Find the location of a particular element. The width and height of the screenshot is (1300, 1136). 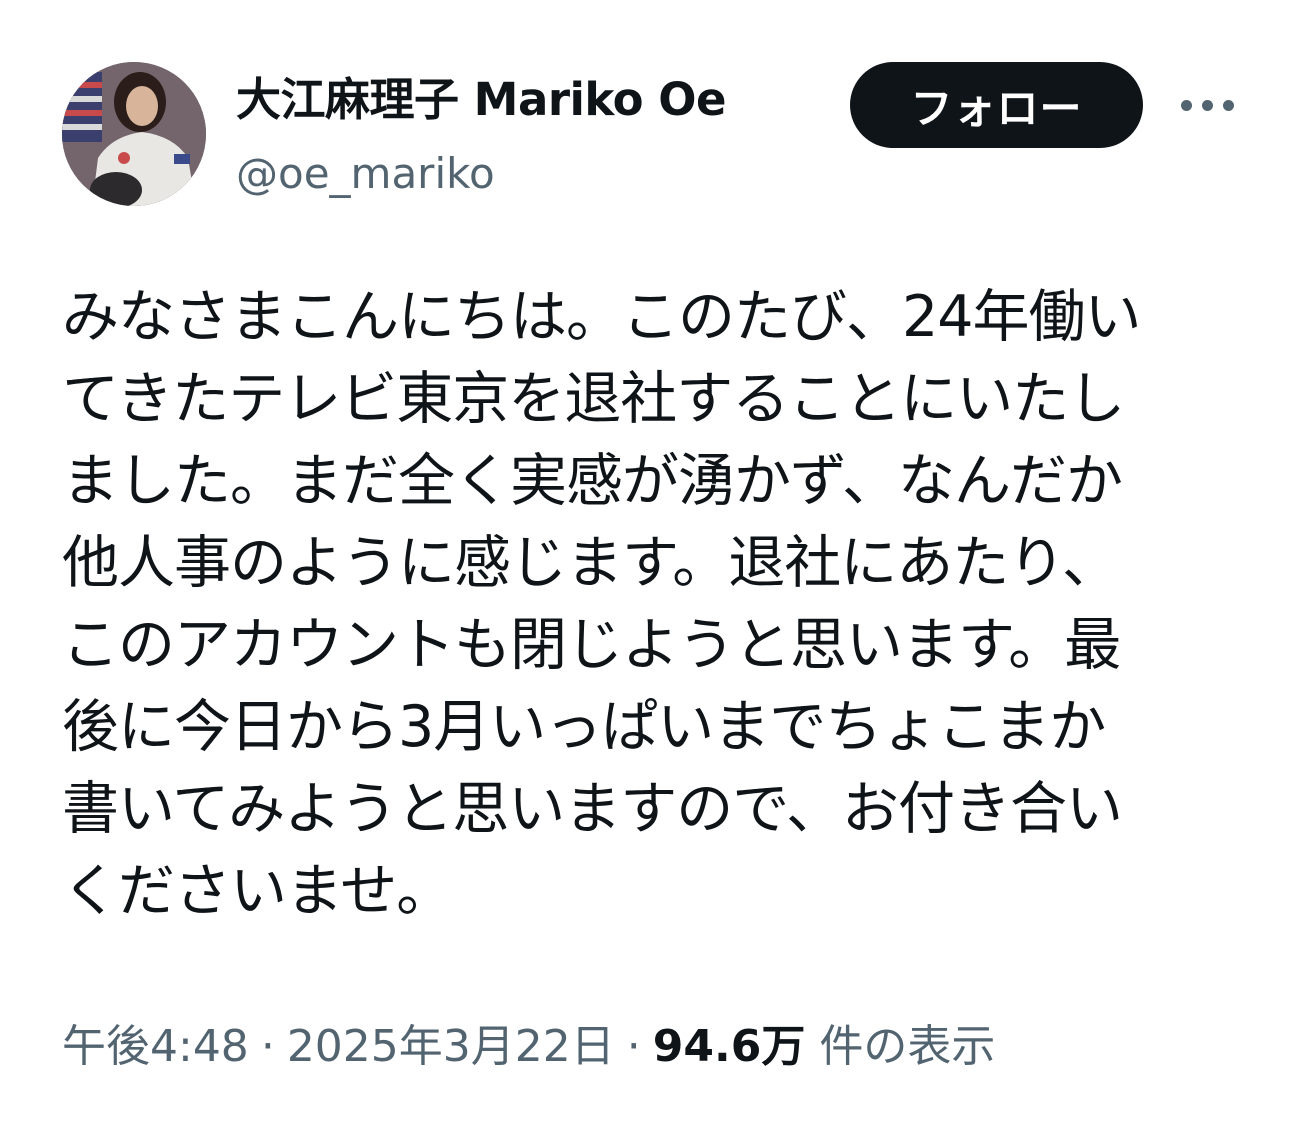

more-options-icon is located at coordinates (1207, 105).